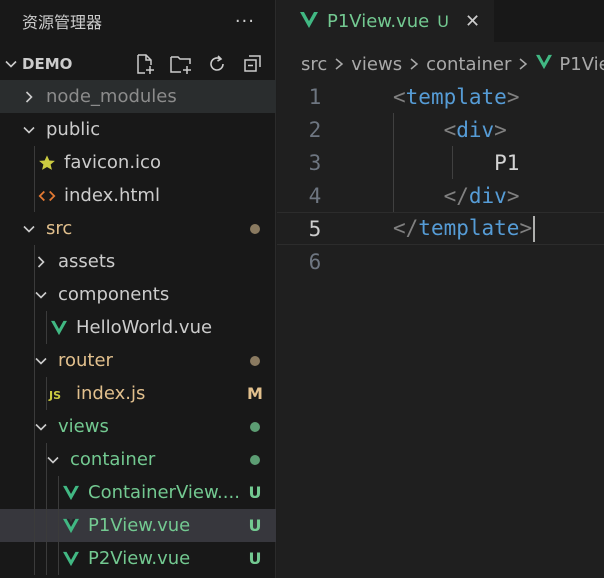 This screenshot has width=604, height=578. I want to click on tree-item-label: assets, so click(87, 261).